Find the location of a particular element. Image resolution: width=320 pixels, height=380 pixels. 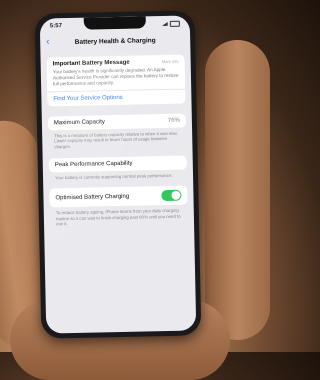

page-title: Battery Health & Charging is located at coordinates (115, 41).